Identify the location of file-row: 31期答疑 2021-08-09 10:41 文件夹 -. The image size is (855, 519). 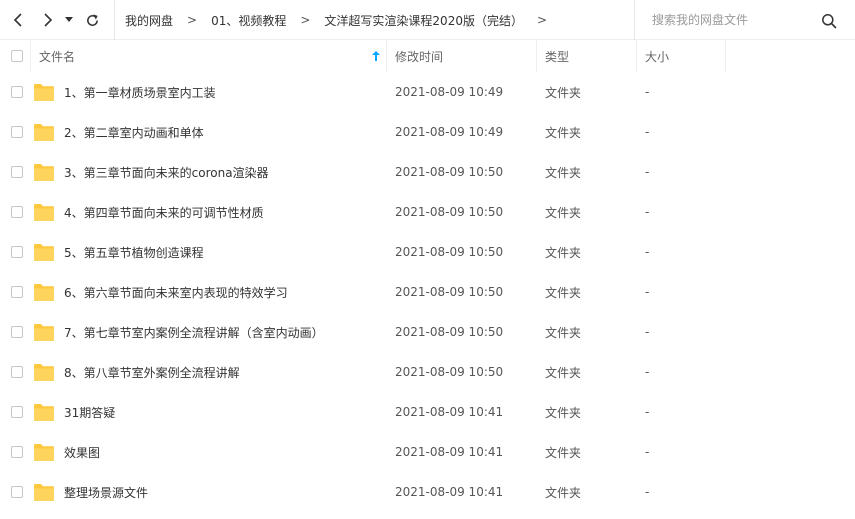
(427, 412).